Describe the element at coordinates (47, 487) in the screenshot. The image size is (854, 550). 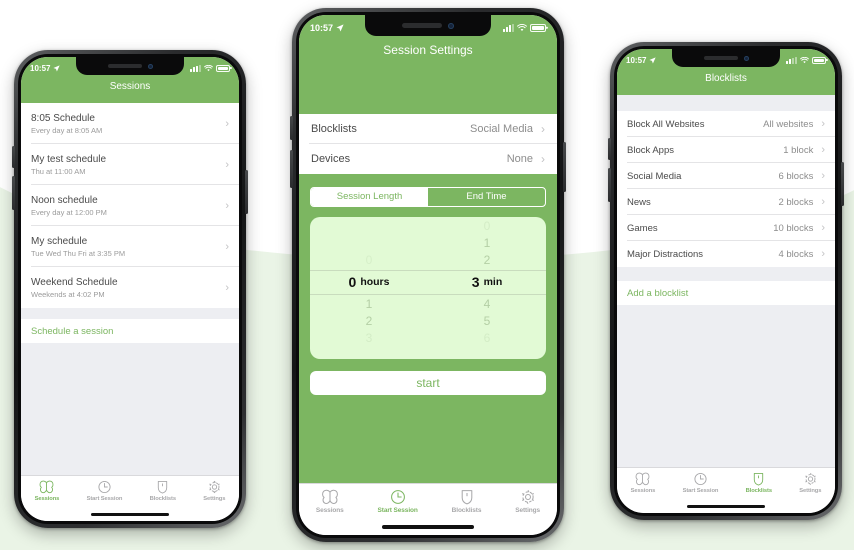
I see `butterfly-icon` at that location.